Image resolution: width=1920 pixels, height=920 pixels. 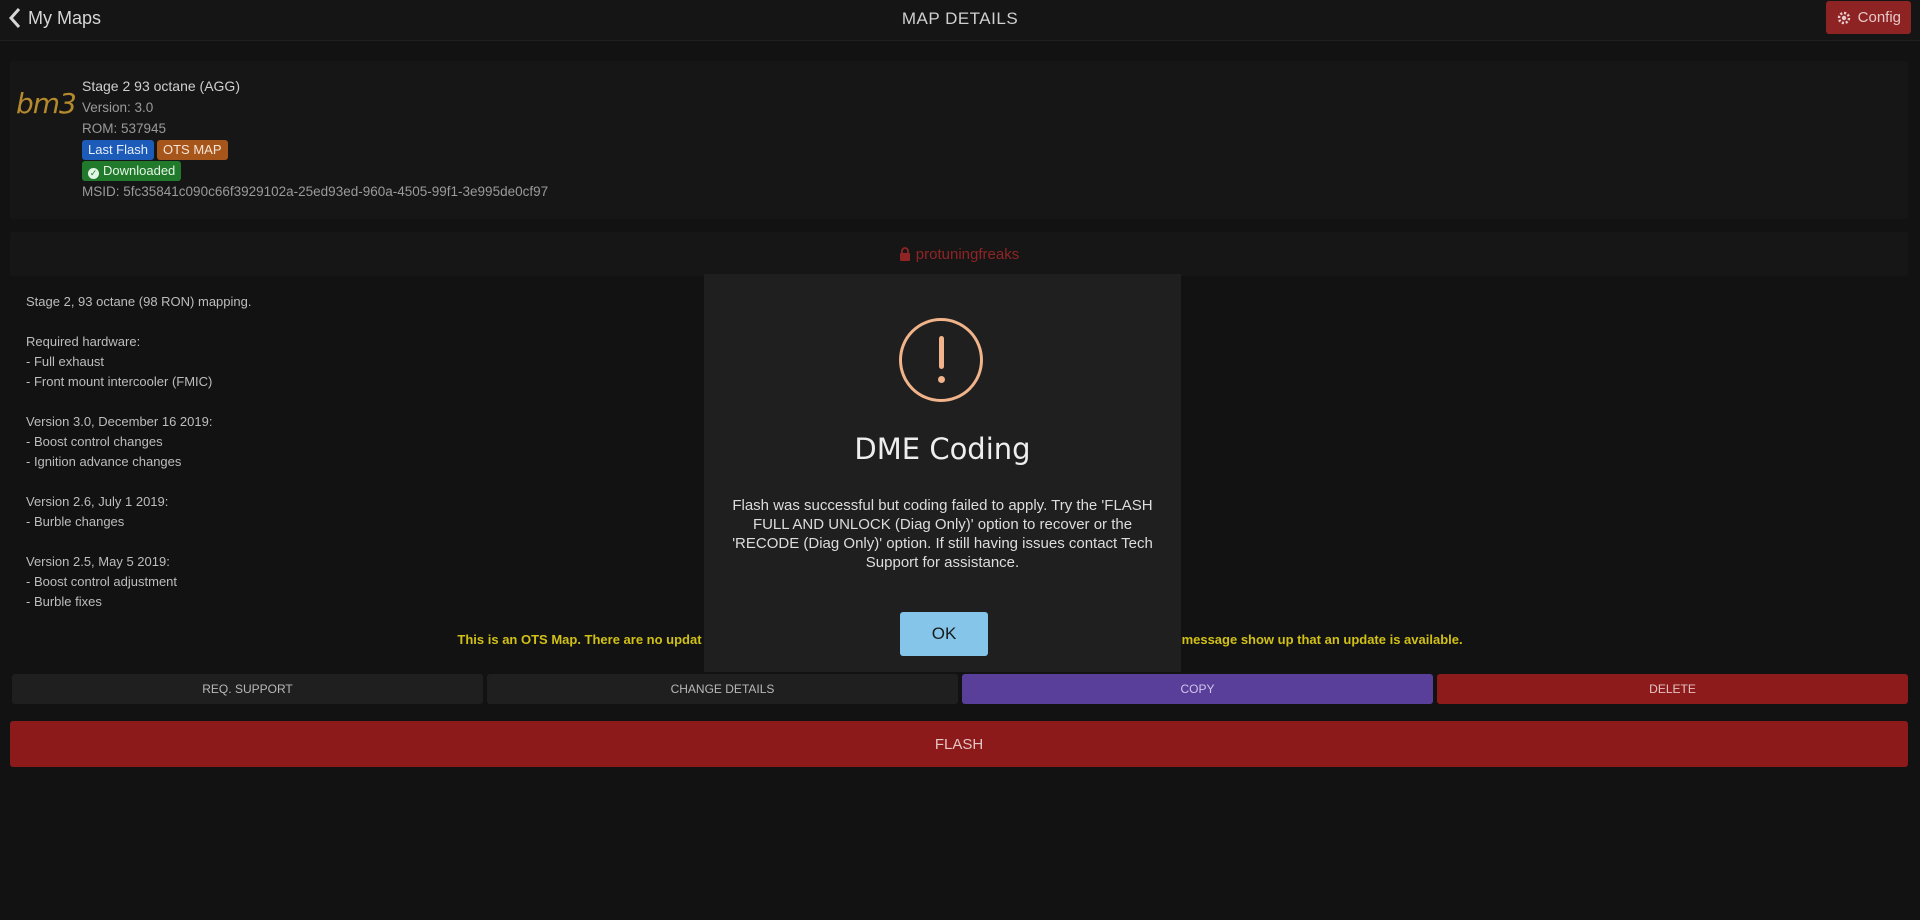 I want to click on top-bar: My Maps MAP DETAILS Config, so click(x=960, y=20).